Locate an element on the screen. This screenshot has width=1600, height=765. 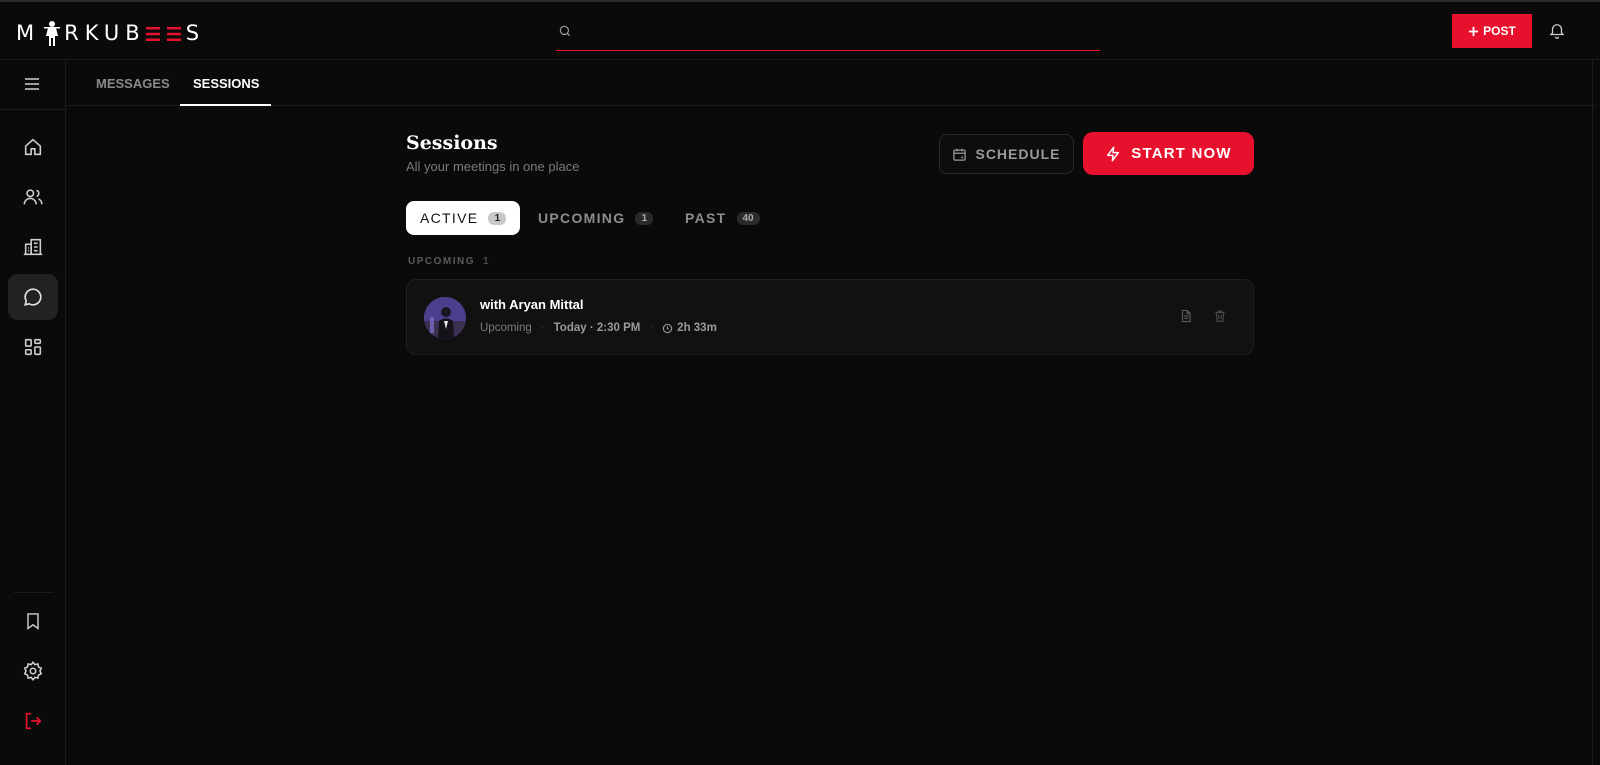
filter-active: ACTIVE 1 is located at coordinates (463, 218).